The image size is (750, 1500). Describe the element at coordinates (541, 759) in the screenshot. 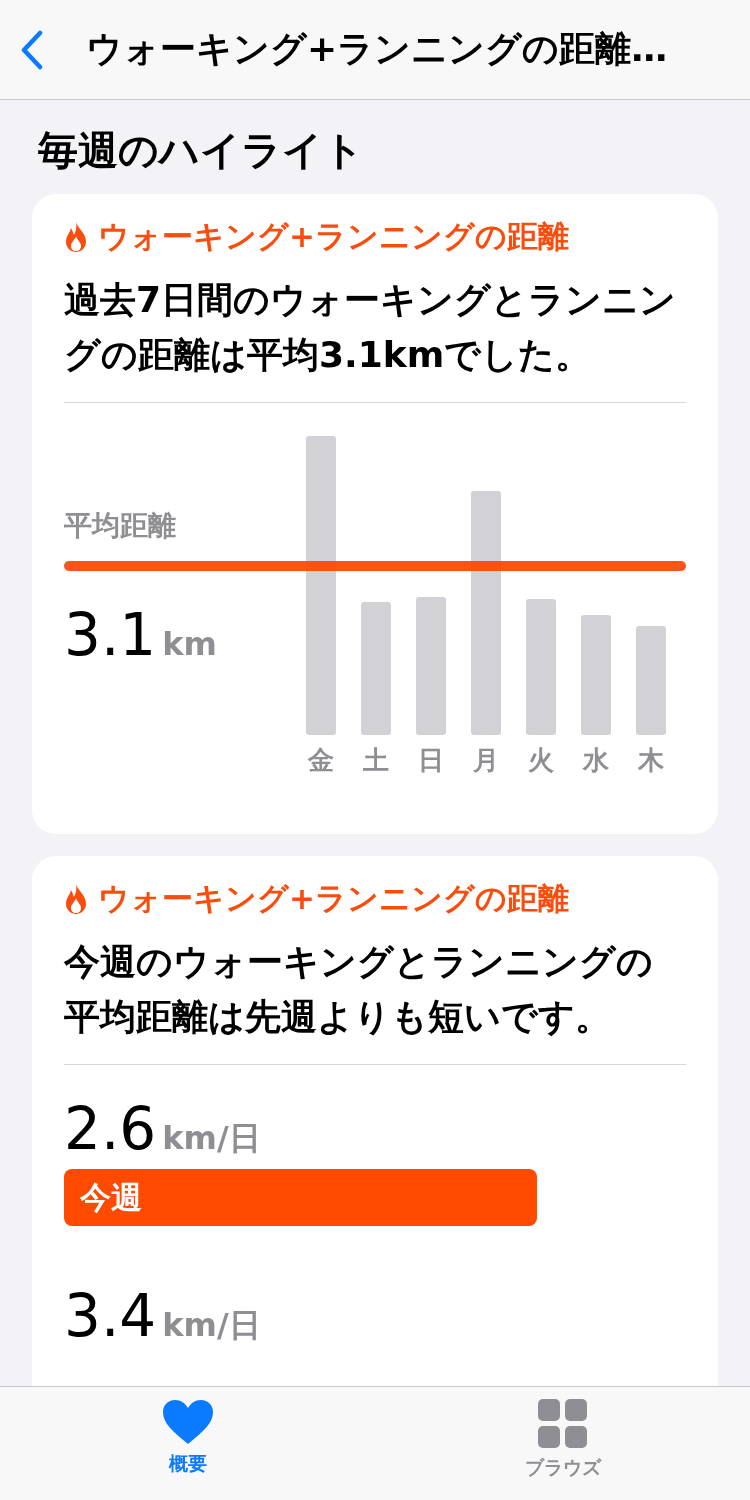

I see `day-label: 火` at that location.